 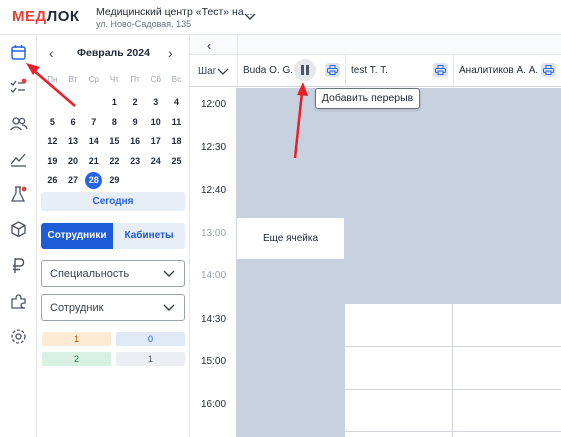 I want to click on calendar-day-number: 28, so click(x=94, y=180).